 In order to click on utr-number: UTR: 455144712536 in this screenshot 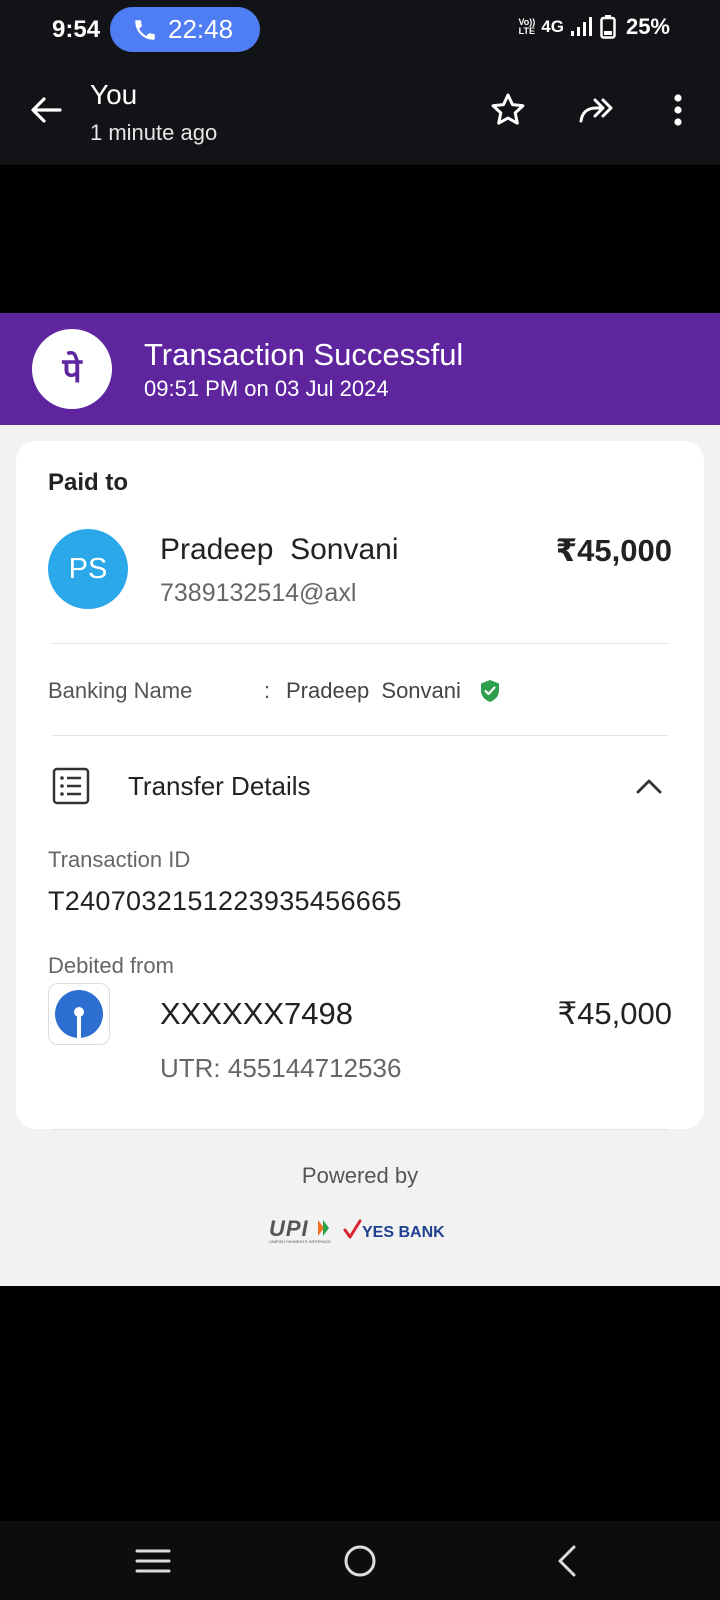, I will do `click(281, 1068)`.